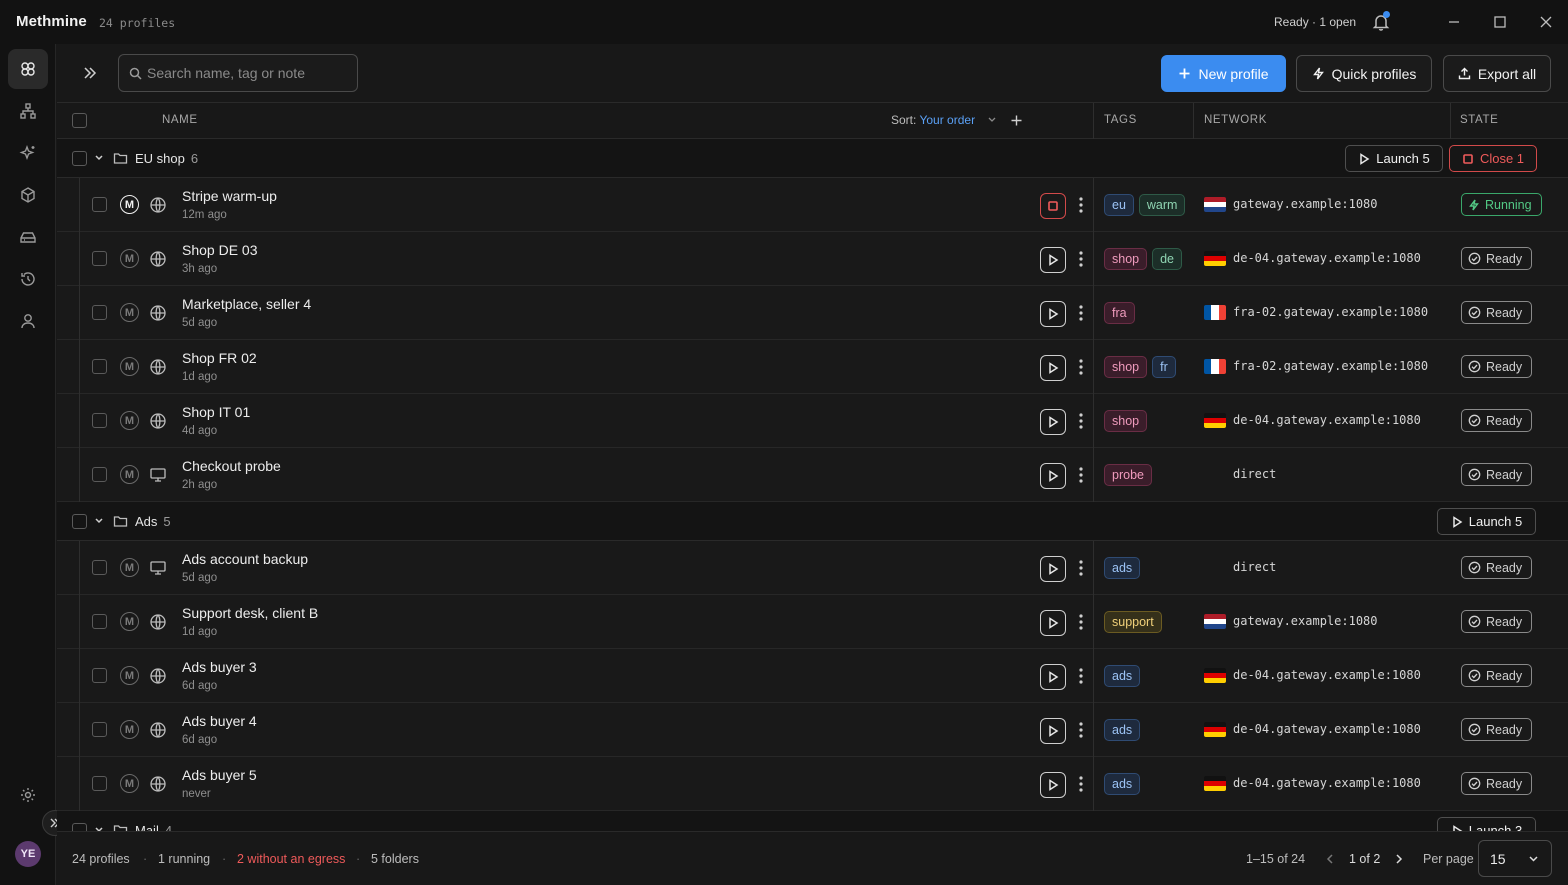  I want to click on chevrons-right-icon, so click(90, 73).